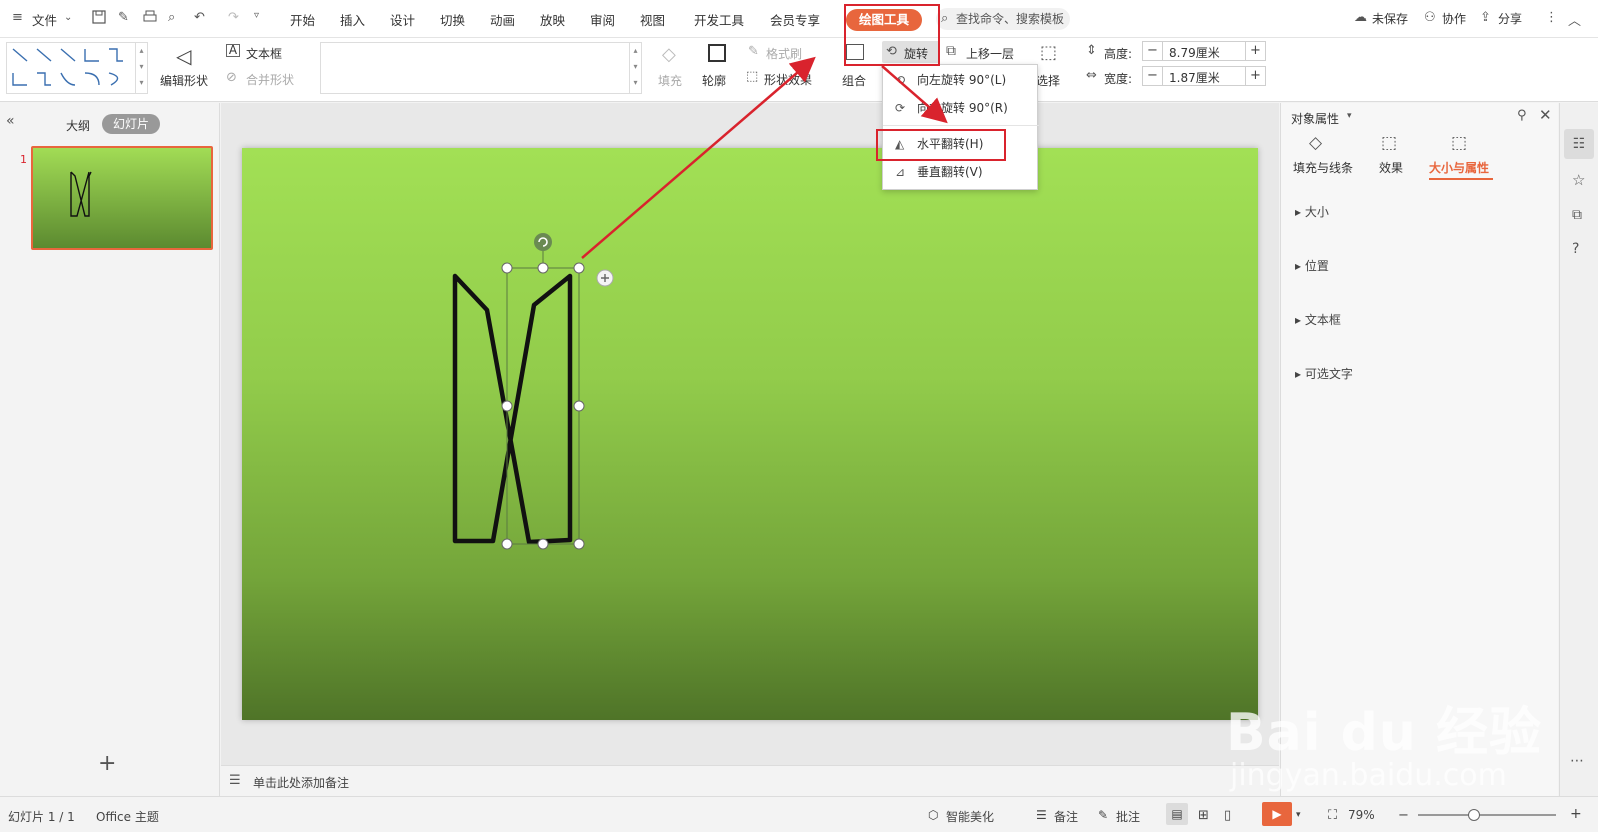 The width and height of the screenshot is (1598, 832). I want to click on height-stepper: − 8.79厘米 +, so click(1204, 51).